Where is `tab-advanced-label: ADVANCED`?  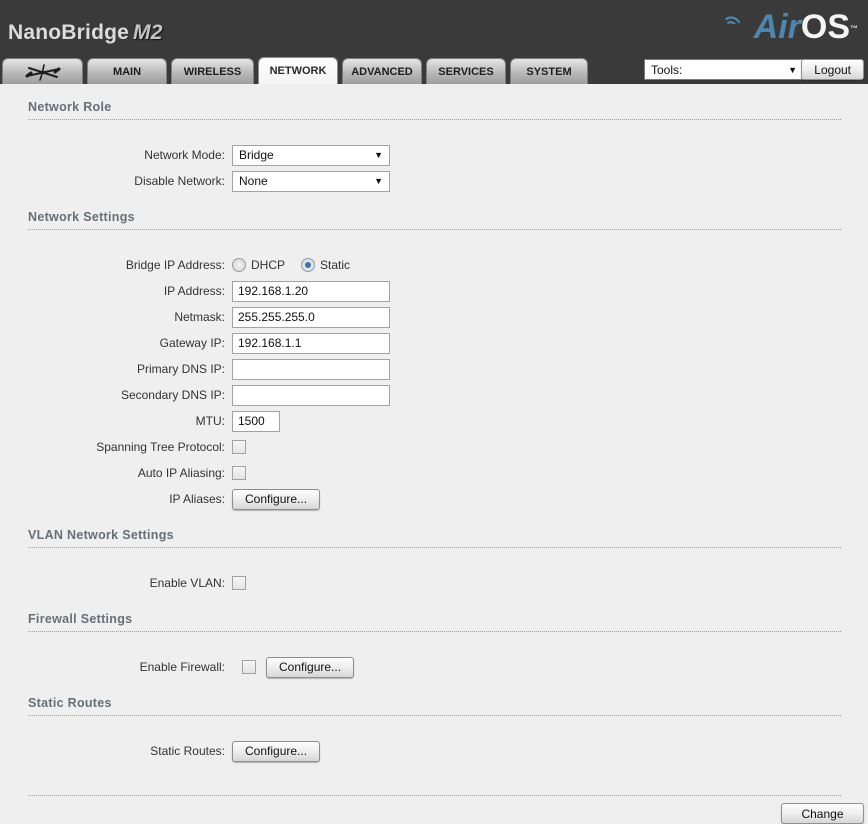
tab-advanced-label: ADVANCED is located at coordinates (382, 71).